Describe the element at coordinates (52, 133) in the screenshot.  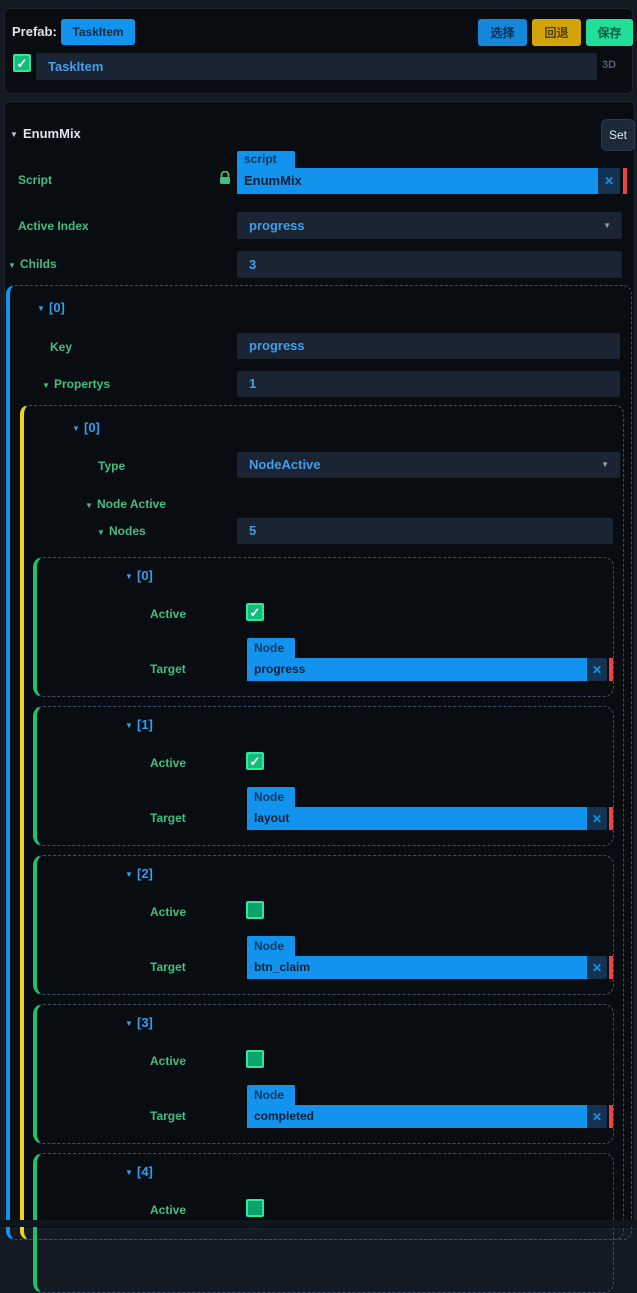
I see `component-title: EnumMix` at that location.